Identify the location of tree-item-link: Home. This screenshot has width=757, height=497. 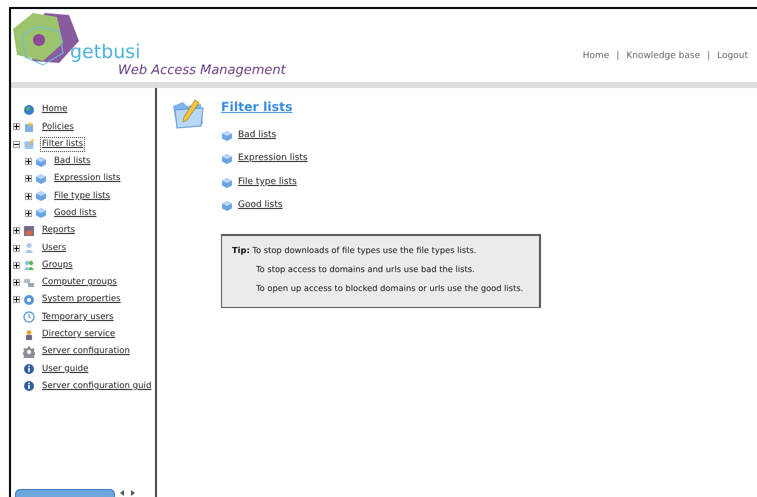
(55, 110).